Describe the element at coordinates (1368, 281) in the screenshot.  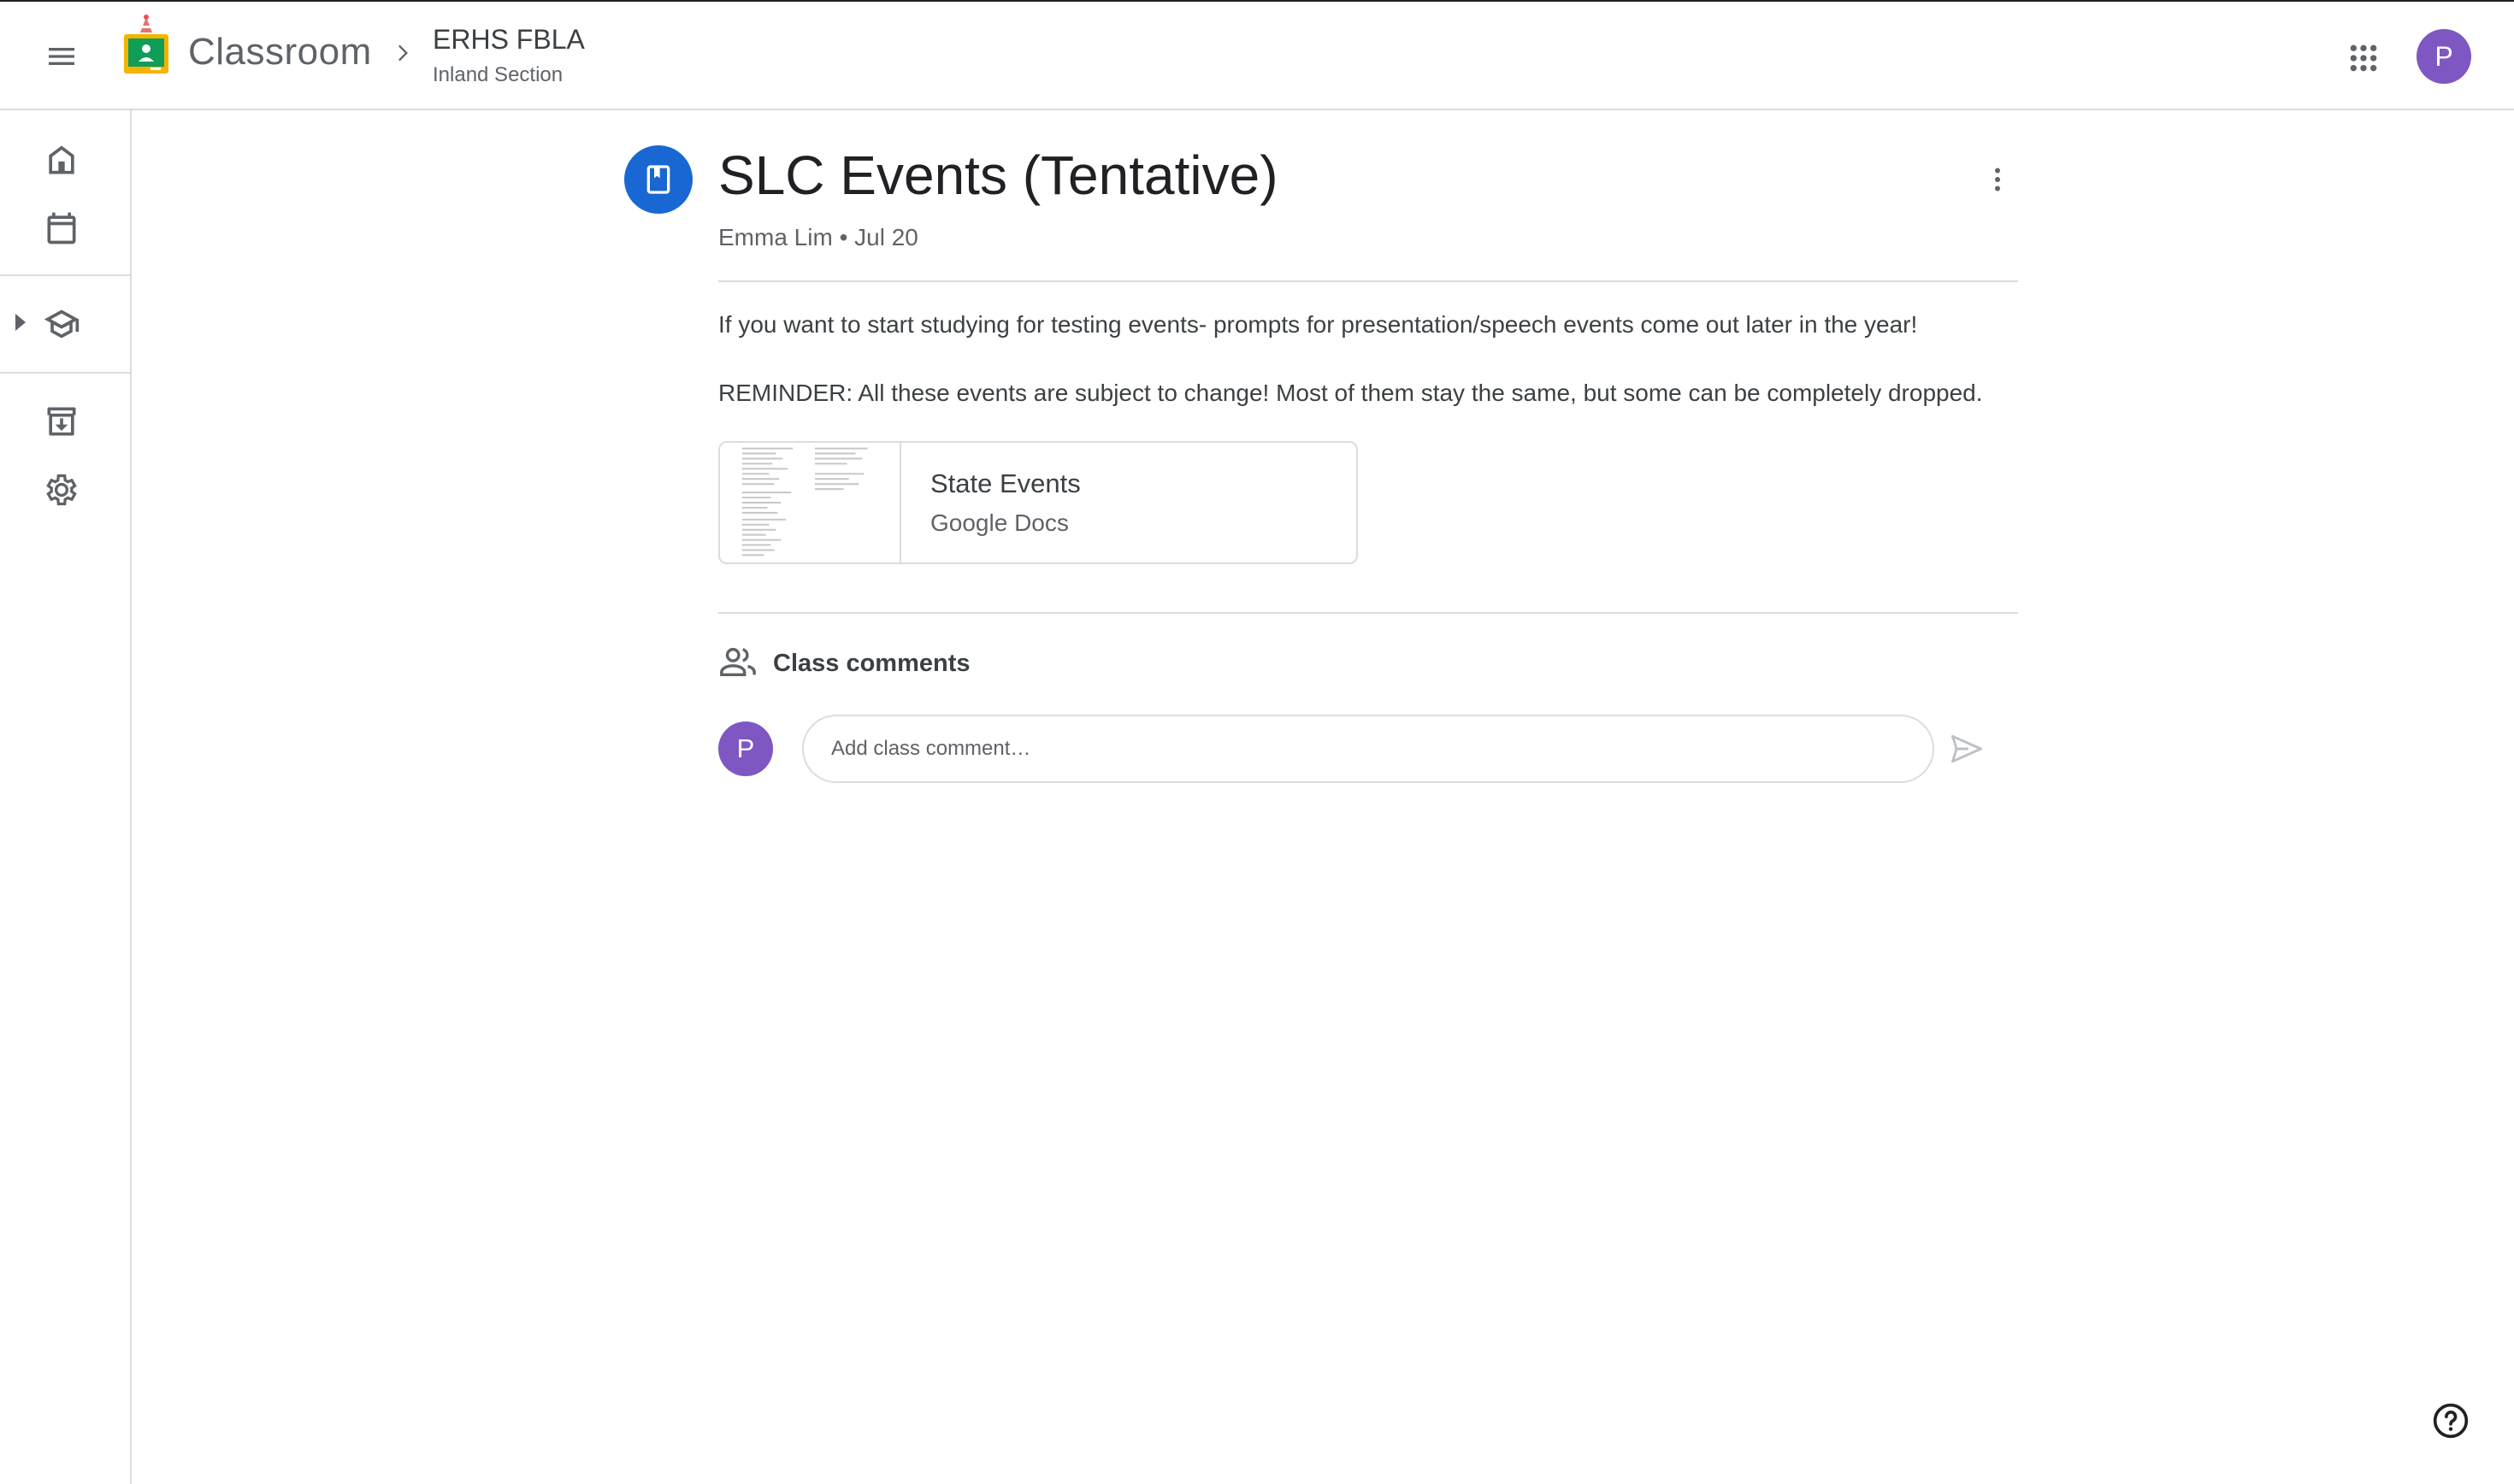
I see `post-divider` at that location.